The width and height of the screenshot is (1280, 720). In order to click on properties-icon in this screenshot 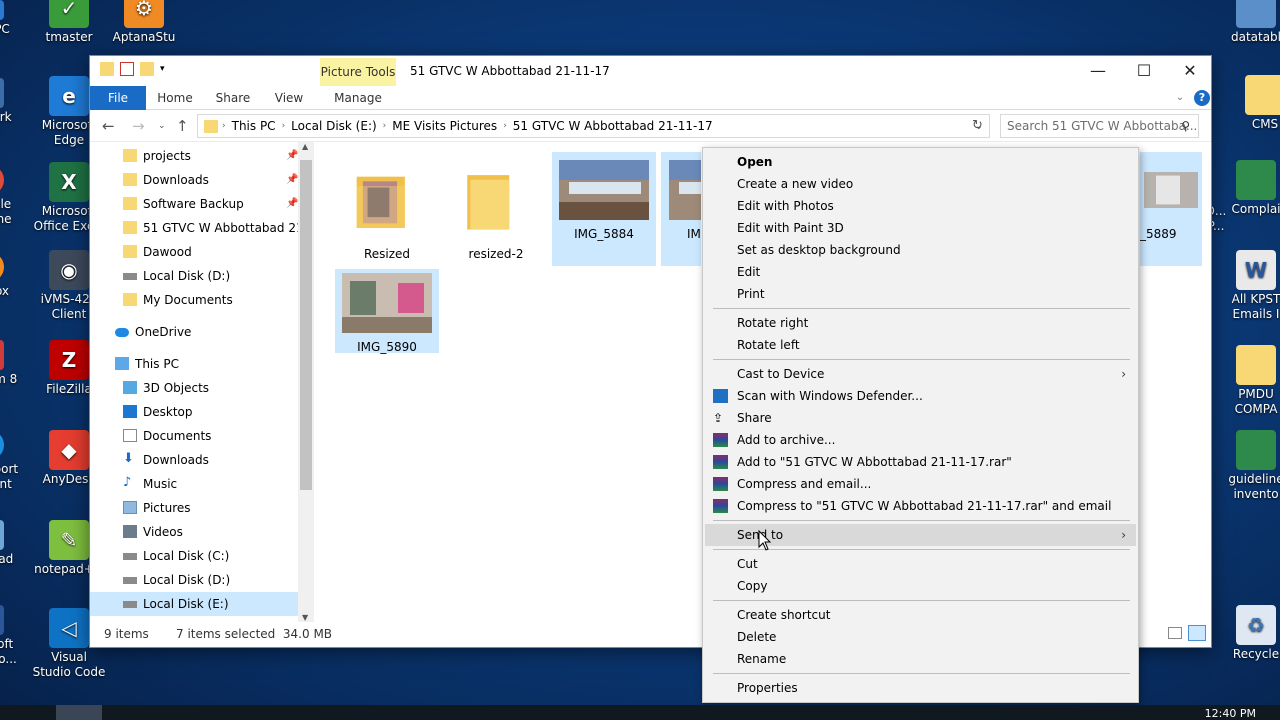, I will do `click(127, 69)`.